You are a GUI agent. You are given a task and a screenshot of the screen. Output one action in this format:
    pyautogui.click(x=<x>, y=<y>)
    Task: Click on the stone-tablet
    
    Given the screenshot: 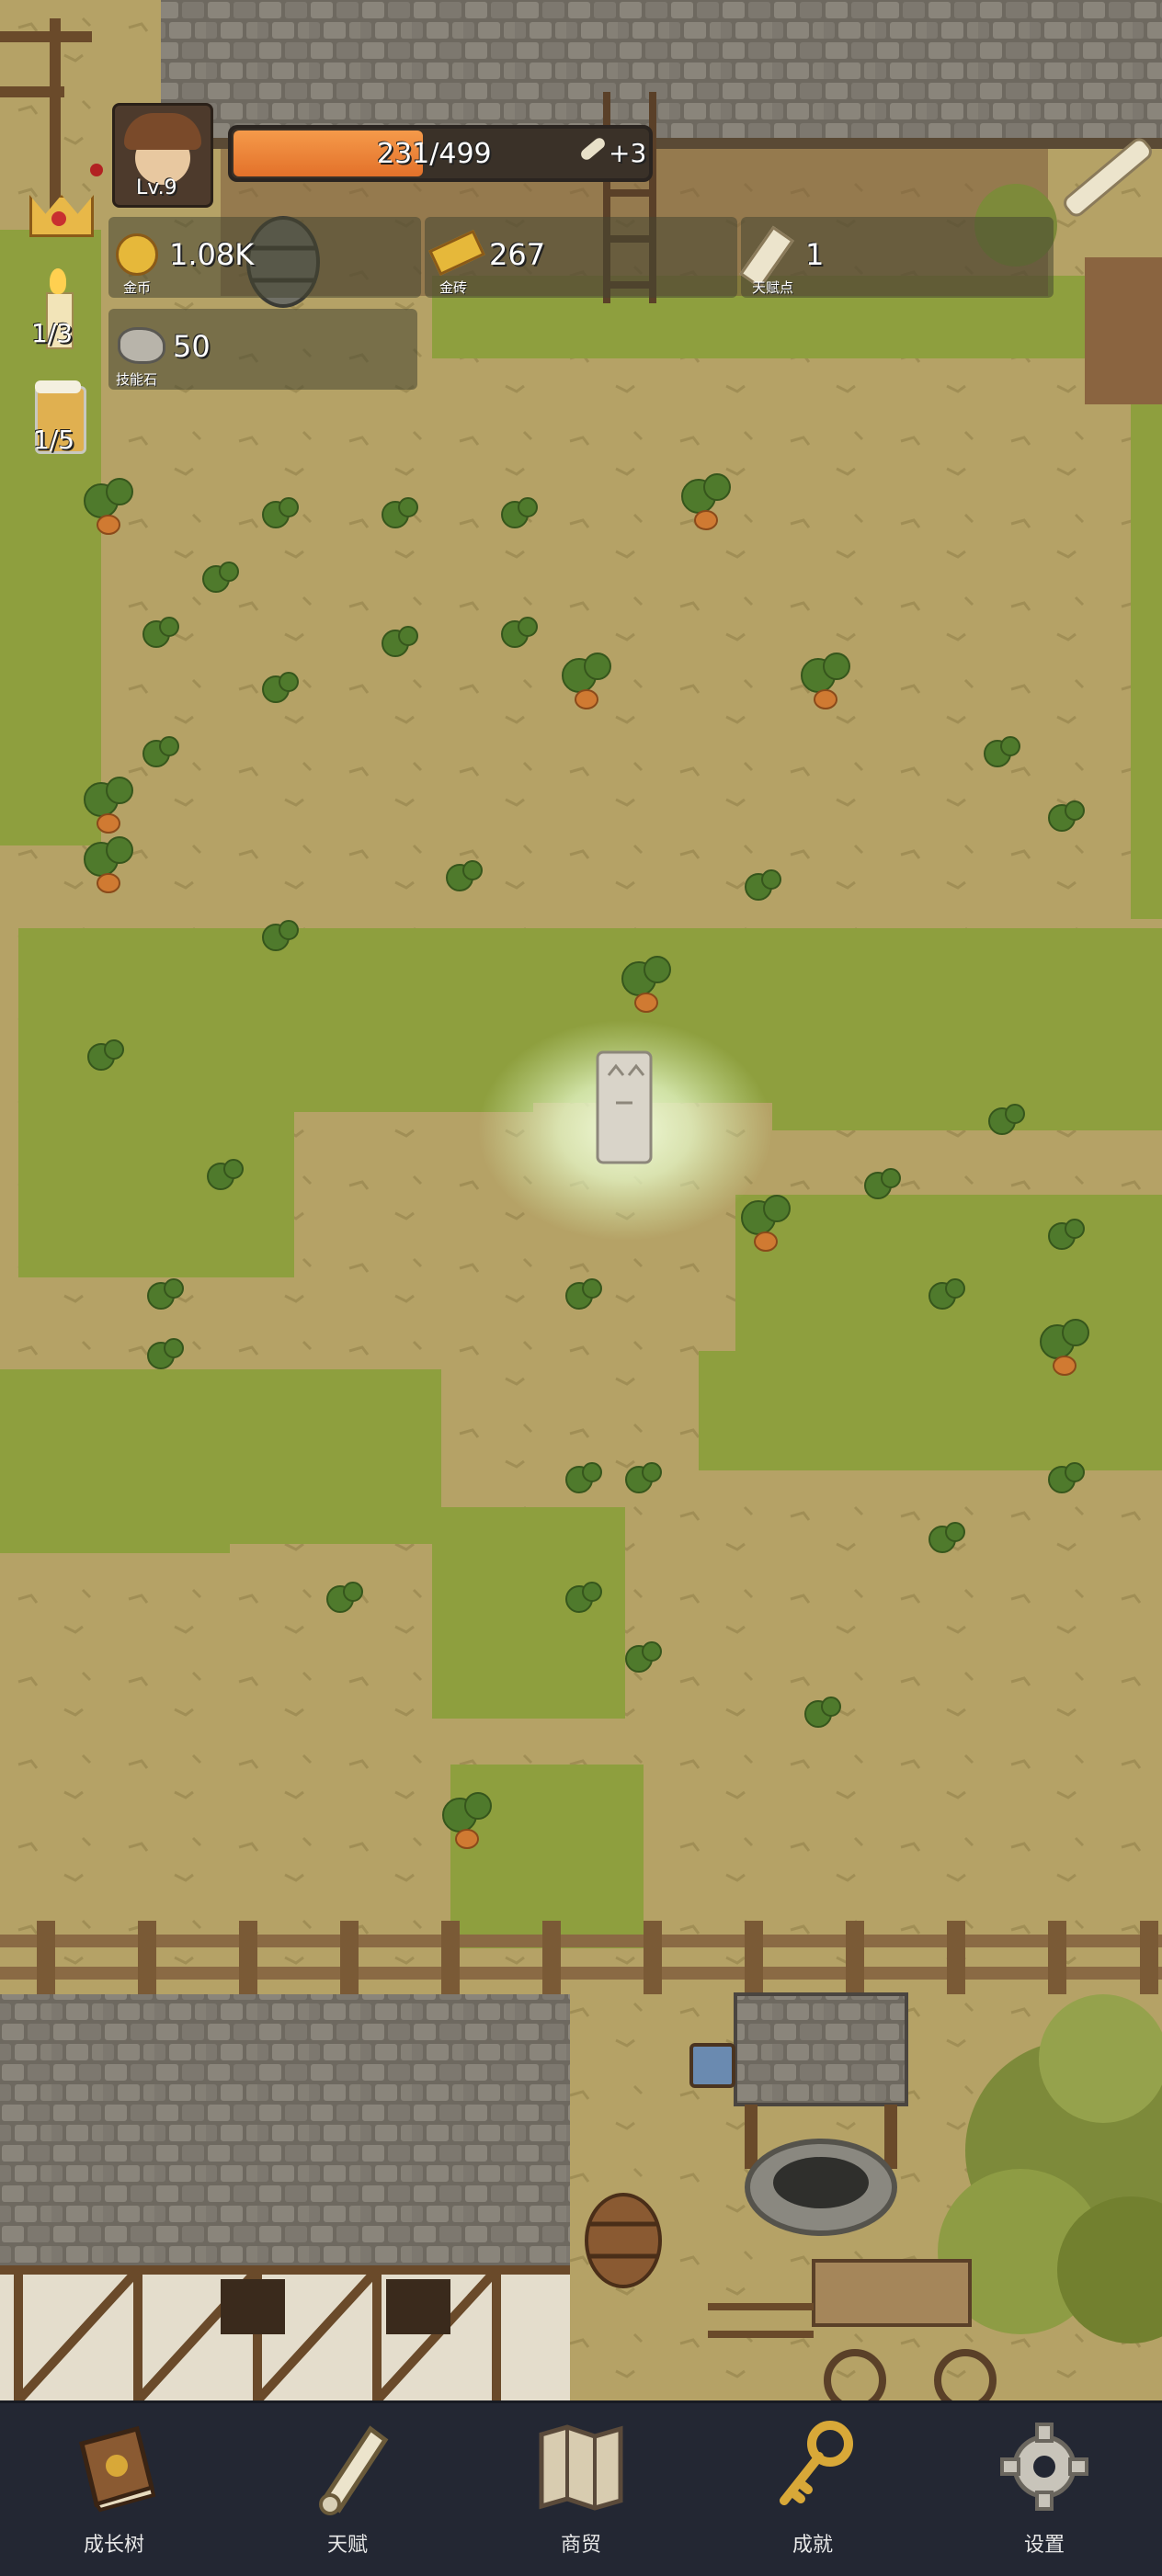 What is the action you would take?
    pyautogui.click(x=625, y=1107)
    